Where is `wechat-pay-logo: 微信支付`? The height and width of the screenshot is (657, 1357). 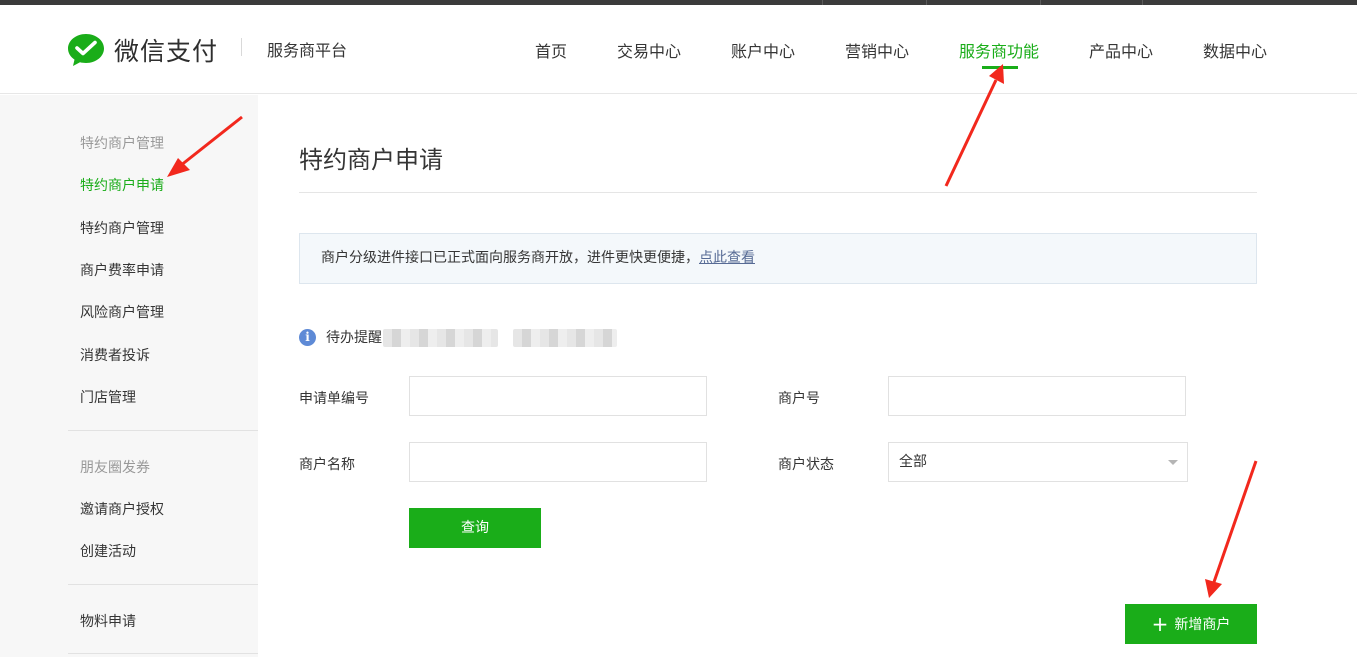 wechat-pay-logo: 微信支付 is located at coordinates (142, 50).